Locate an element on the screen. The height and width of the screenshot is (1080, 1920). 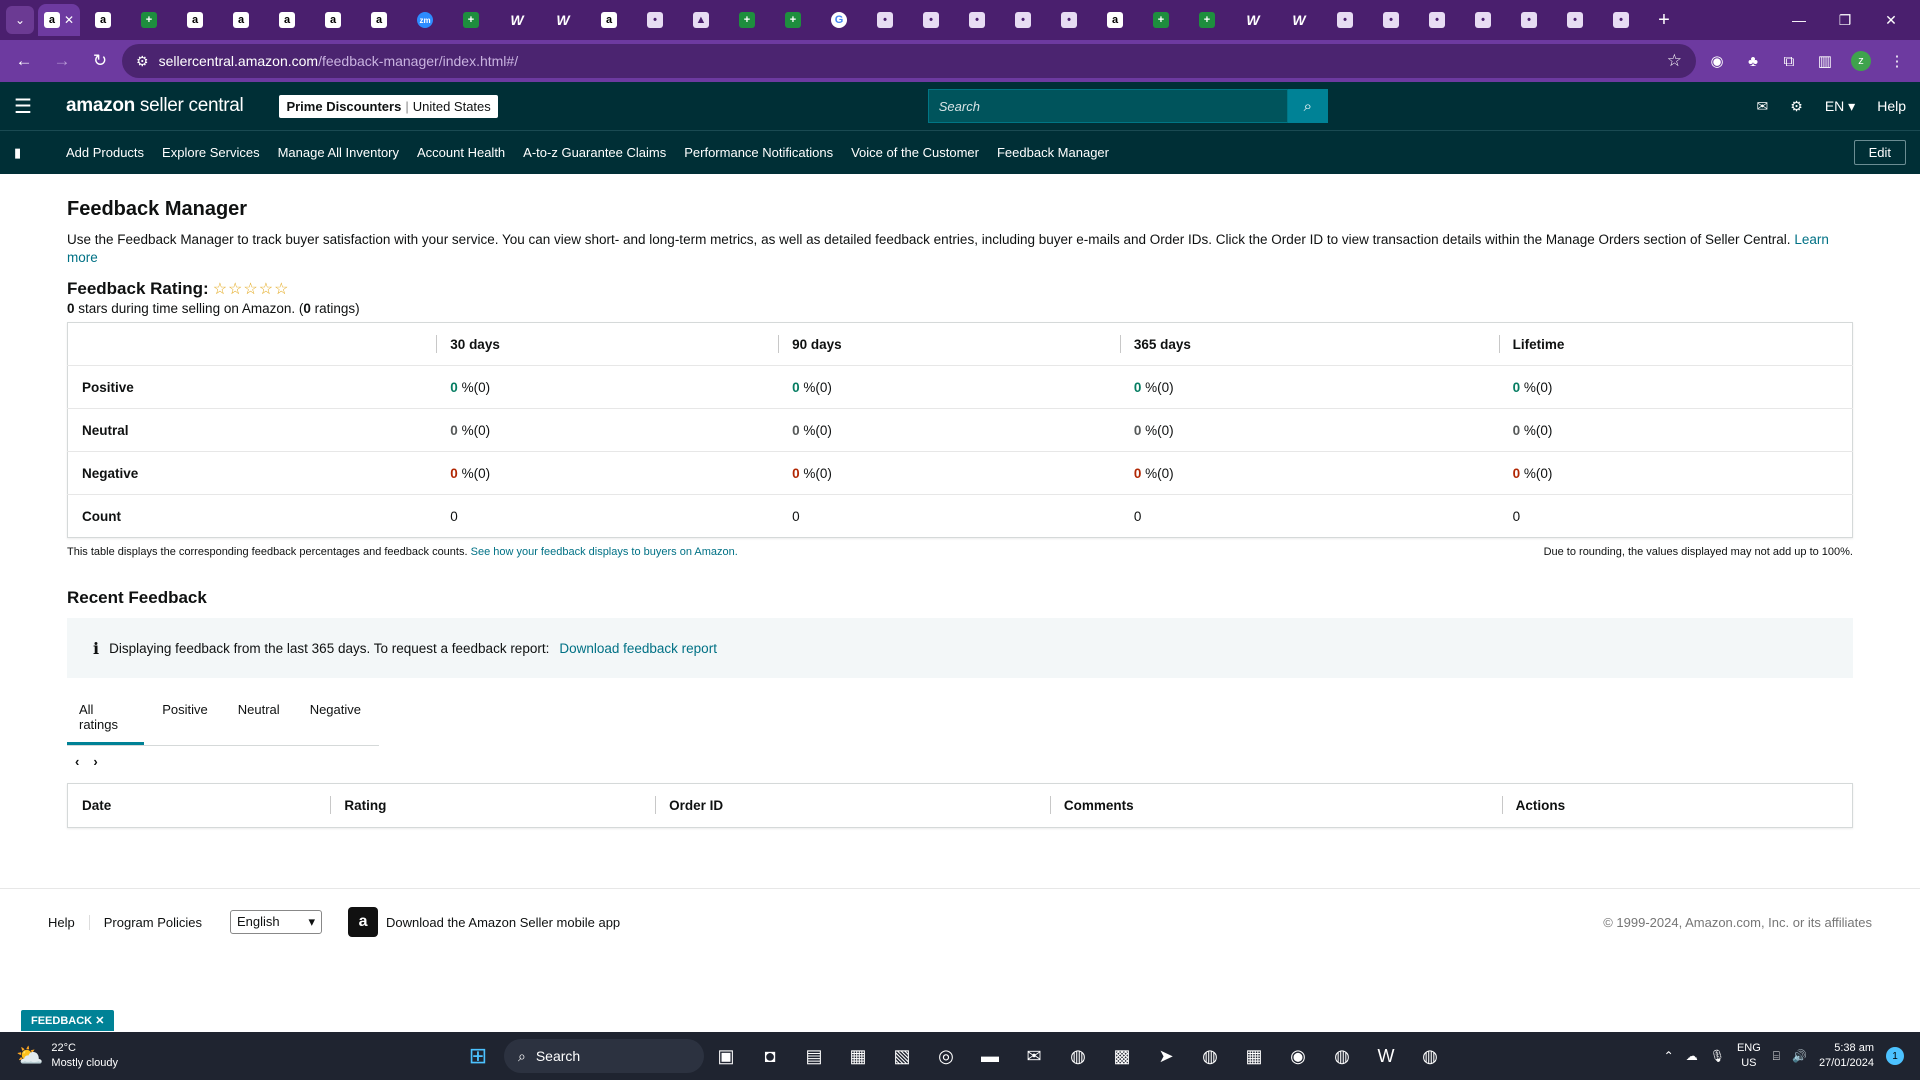
chevron-right-icon: › is located at coordinates (95, 761).